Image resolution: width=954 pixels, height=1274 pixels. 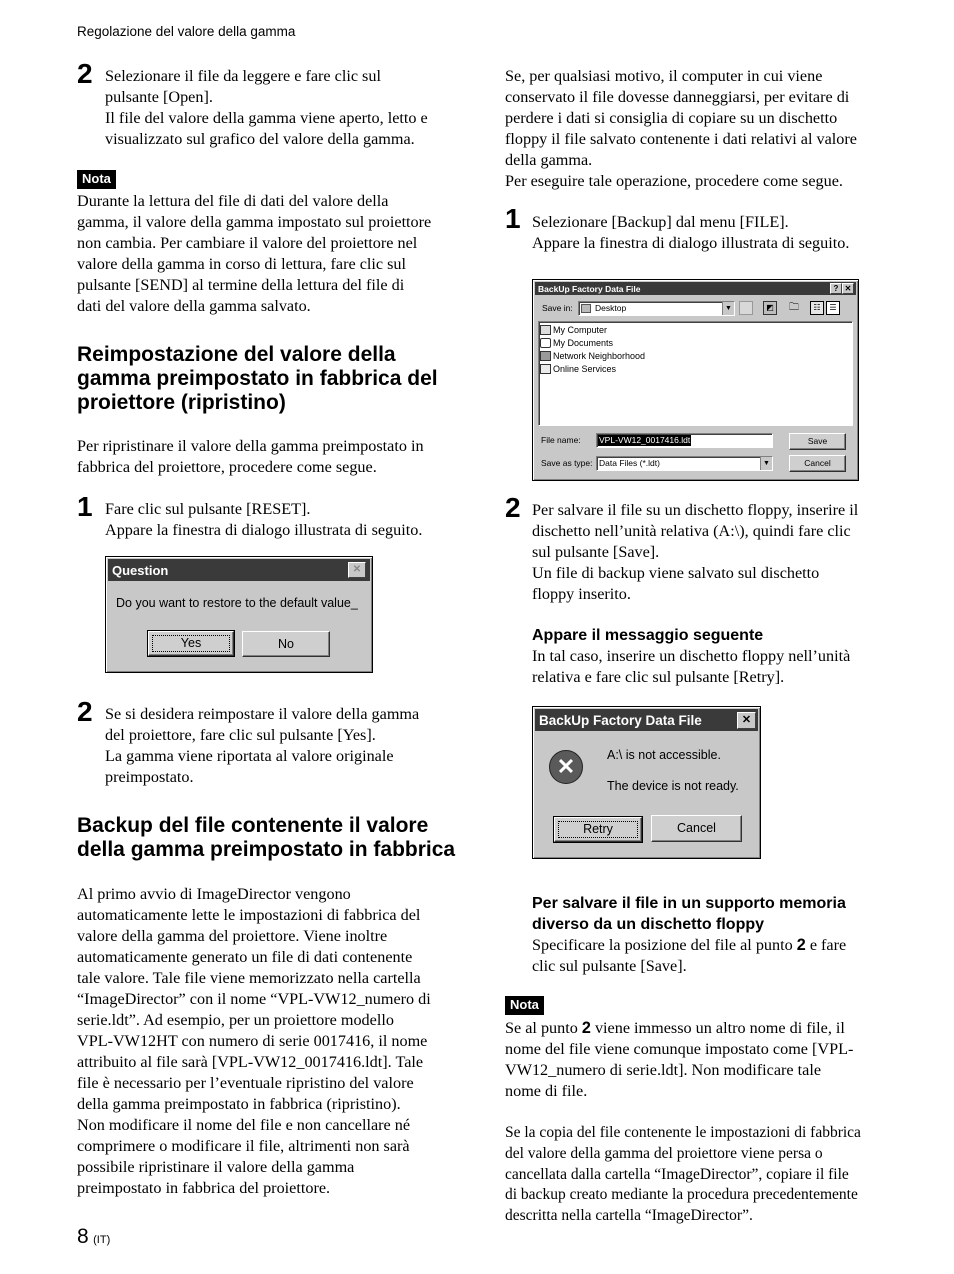 I want to click on page-number: 8, so click(x=83, y=1236).